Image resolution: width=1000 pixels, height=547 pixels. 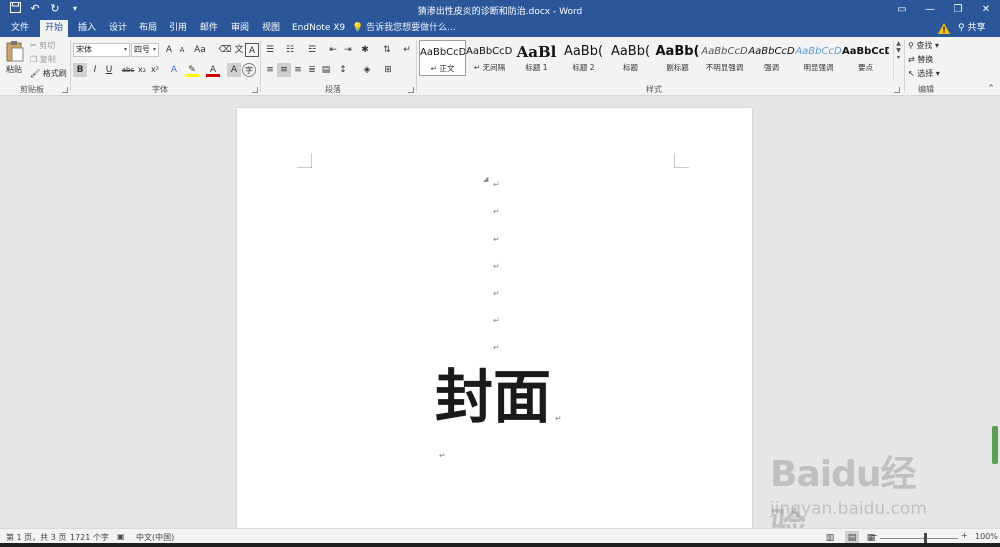 What do you see at coordinates (249, 70) in the screenshot?
I see `enclosed-char-icon: 字` at bounding box center [249, 70].